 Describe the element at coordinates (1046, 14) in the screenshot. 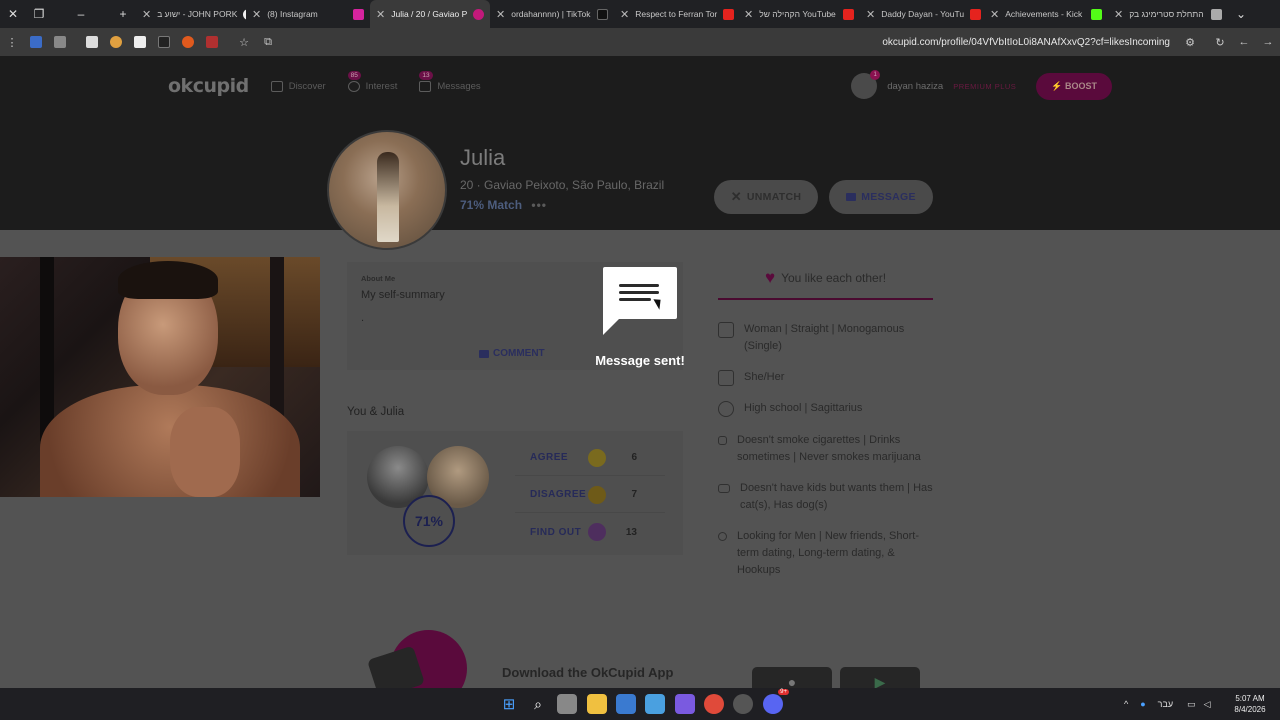

I see `browser-tab: ✕ Achievements - Kick` at that location.